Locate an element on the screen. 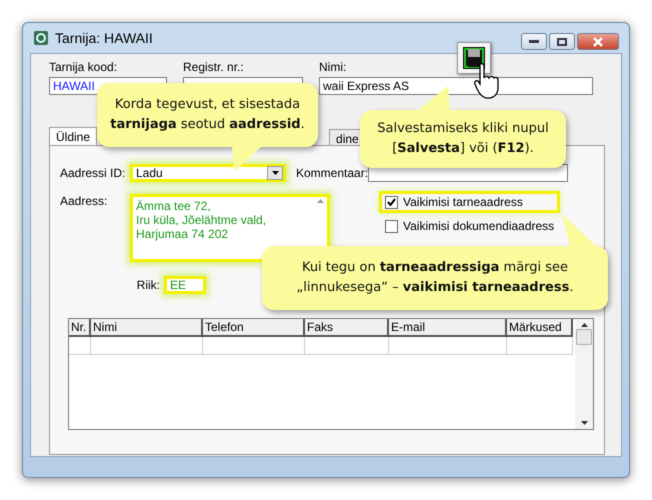 The image size is (652, 500). close-button is located at coordinates (598, 41).